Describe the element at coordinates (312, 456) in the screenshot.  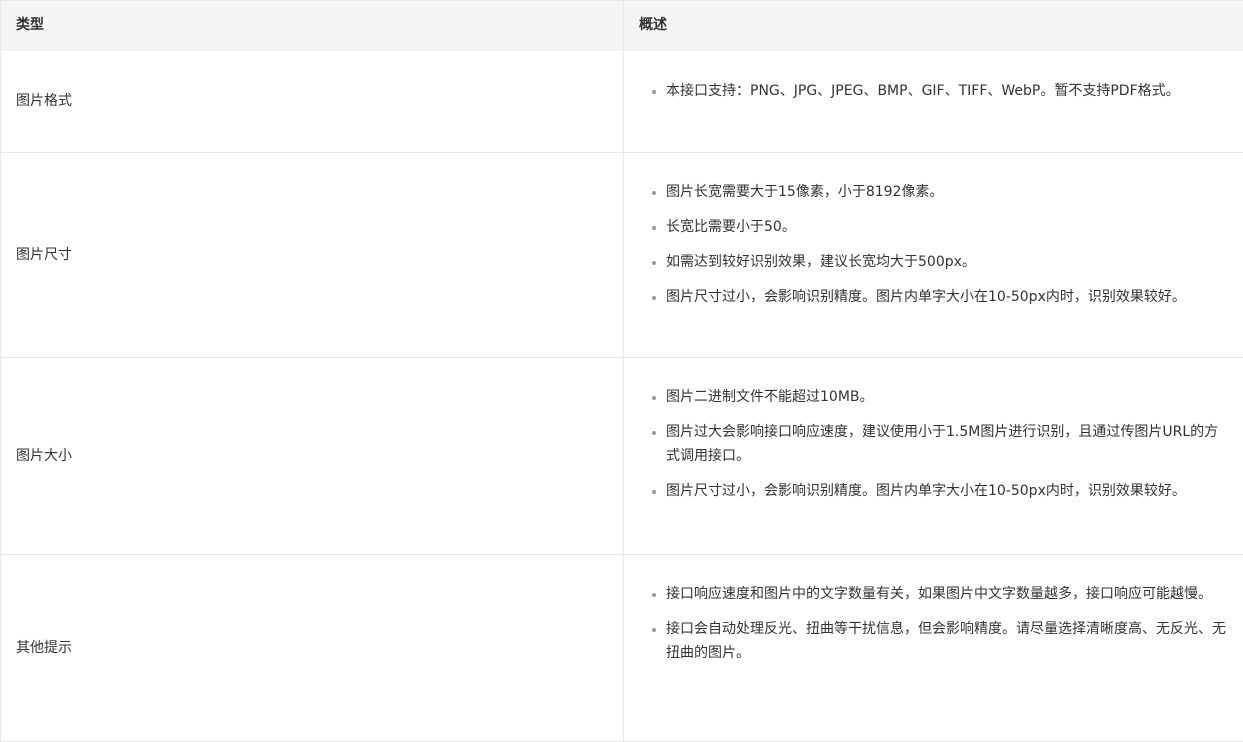
I see `row-type-label: 图片大小` at that location.